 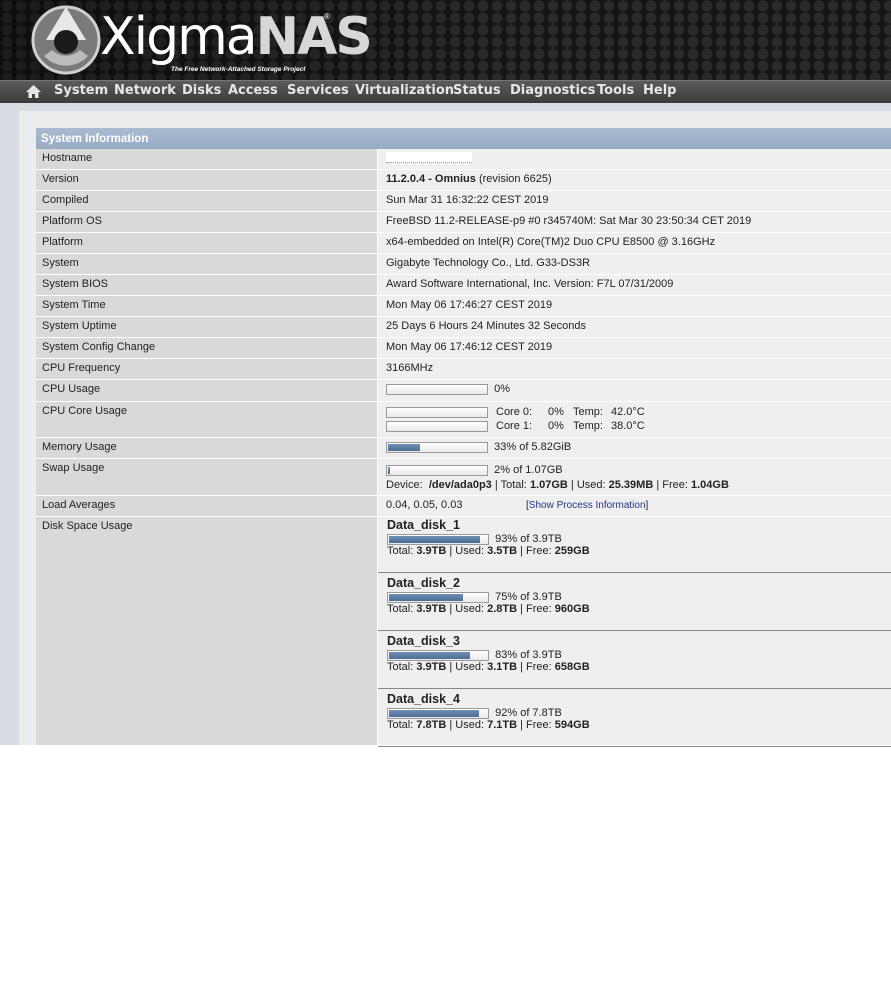 I want to click on disk-2-bar, so click(x=438, y=597).